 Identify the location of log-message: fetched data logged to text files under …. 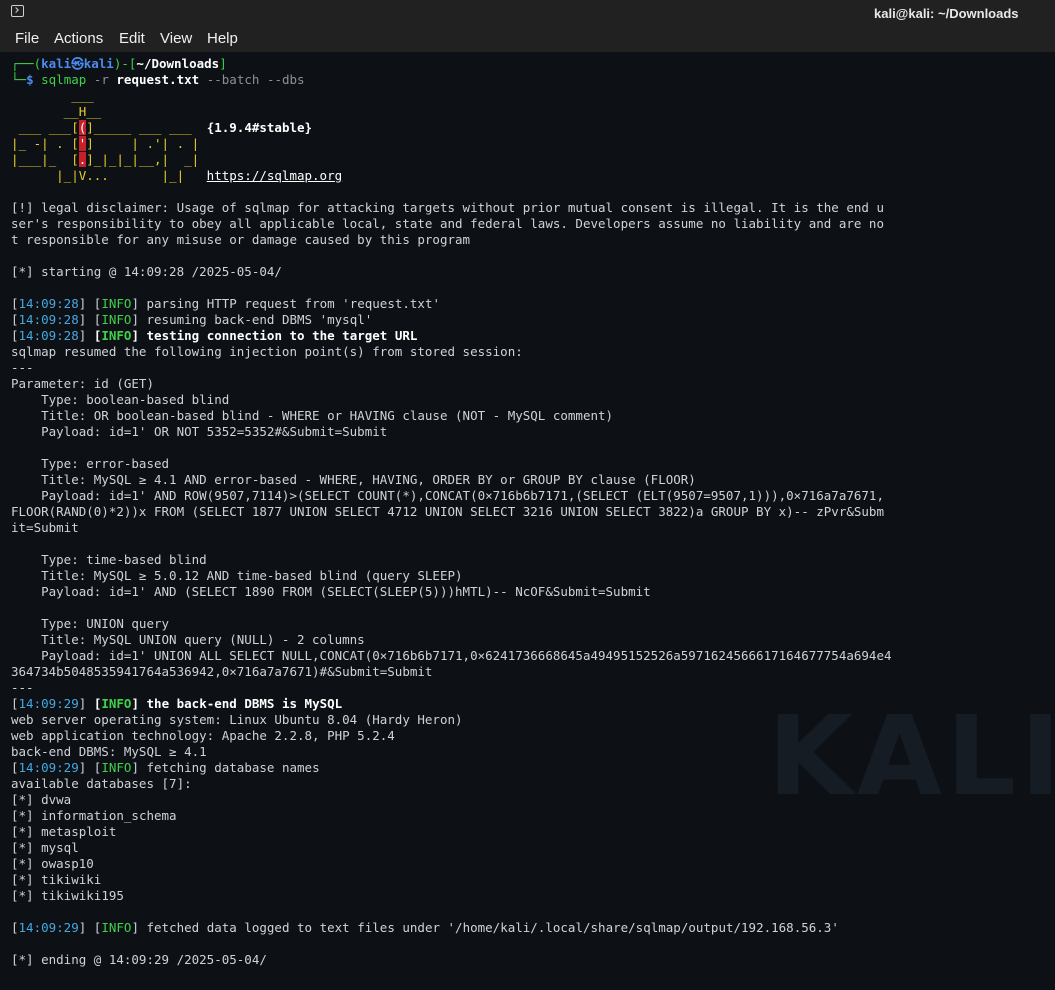
(492, 927).